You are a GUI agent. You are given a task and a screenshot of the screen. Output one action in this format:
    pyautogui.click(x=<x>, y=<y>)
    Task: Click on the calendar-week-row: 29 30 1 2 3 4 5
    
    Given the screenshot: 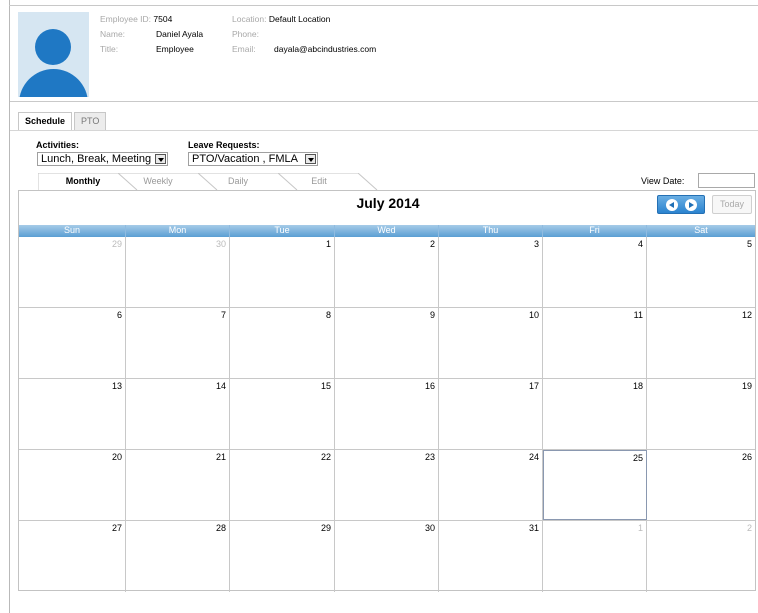 What is the action you would take?
    pyautogui.click(x=387, y=272)
    